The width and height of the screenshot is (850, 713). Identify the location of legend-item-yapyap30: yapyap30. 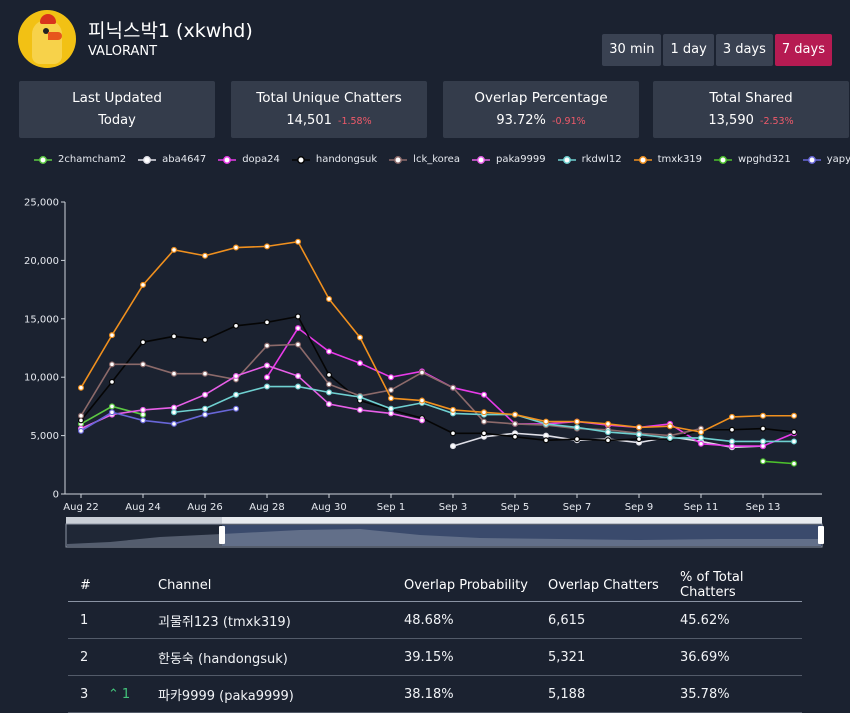
(826, 159).